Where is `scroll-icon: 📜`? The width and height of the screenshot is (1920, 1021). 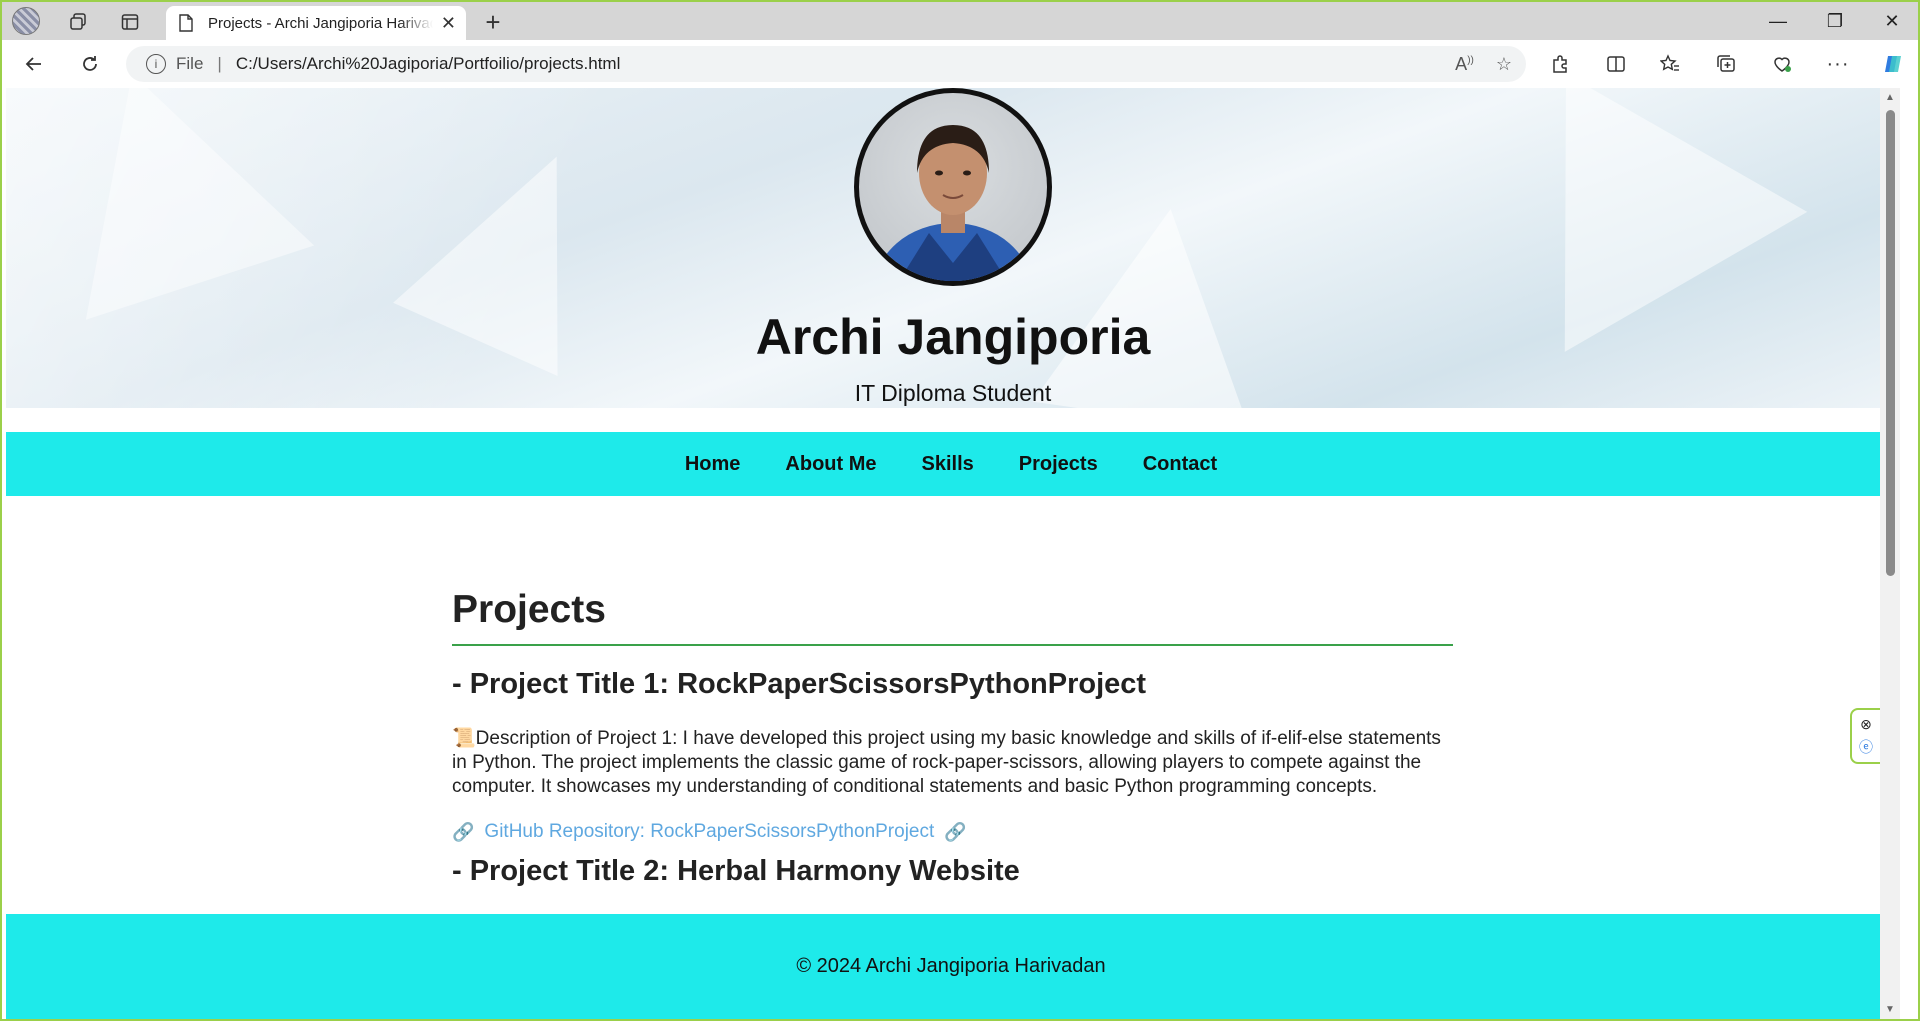
scroll-icon: 📜 is located at coordinates (464, 738).